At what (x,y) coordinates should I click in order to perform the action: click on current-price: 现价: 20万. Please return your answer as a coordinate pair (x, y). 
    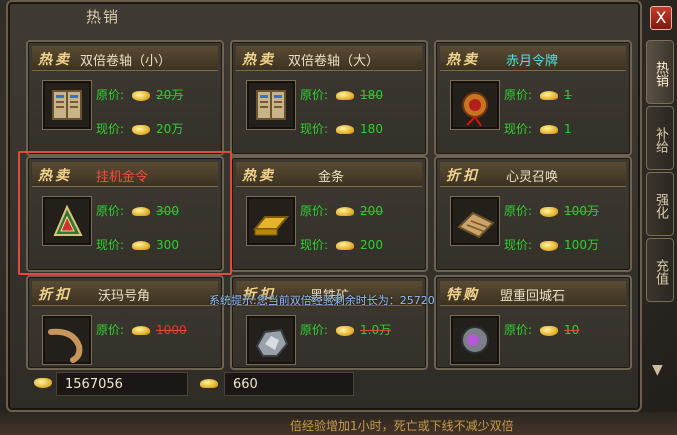
    Looking at the image, I should click on (140, 129).